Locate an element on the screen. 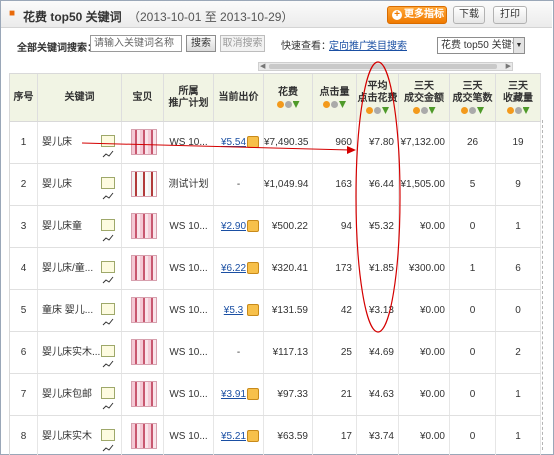 The width and height of the screenshot is (554, 455). bid-link: ¥5.21 is located at coordinates (233, 436).